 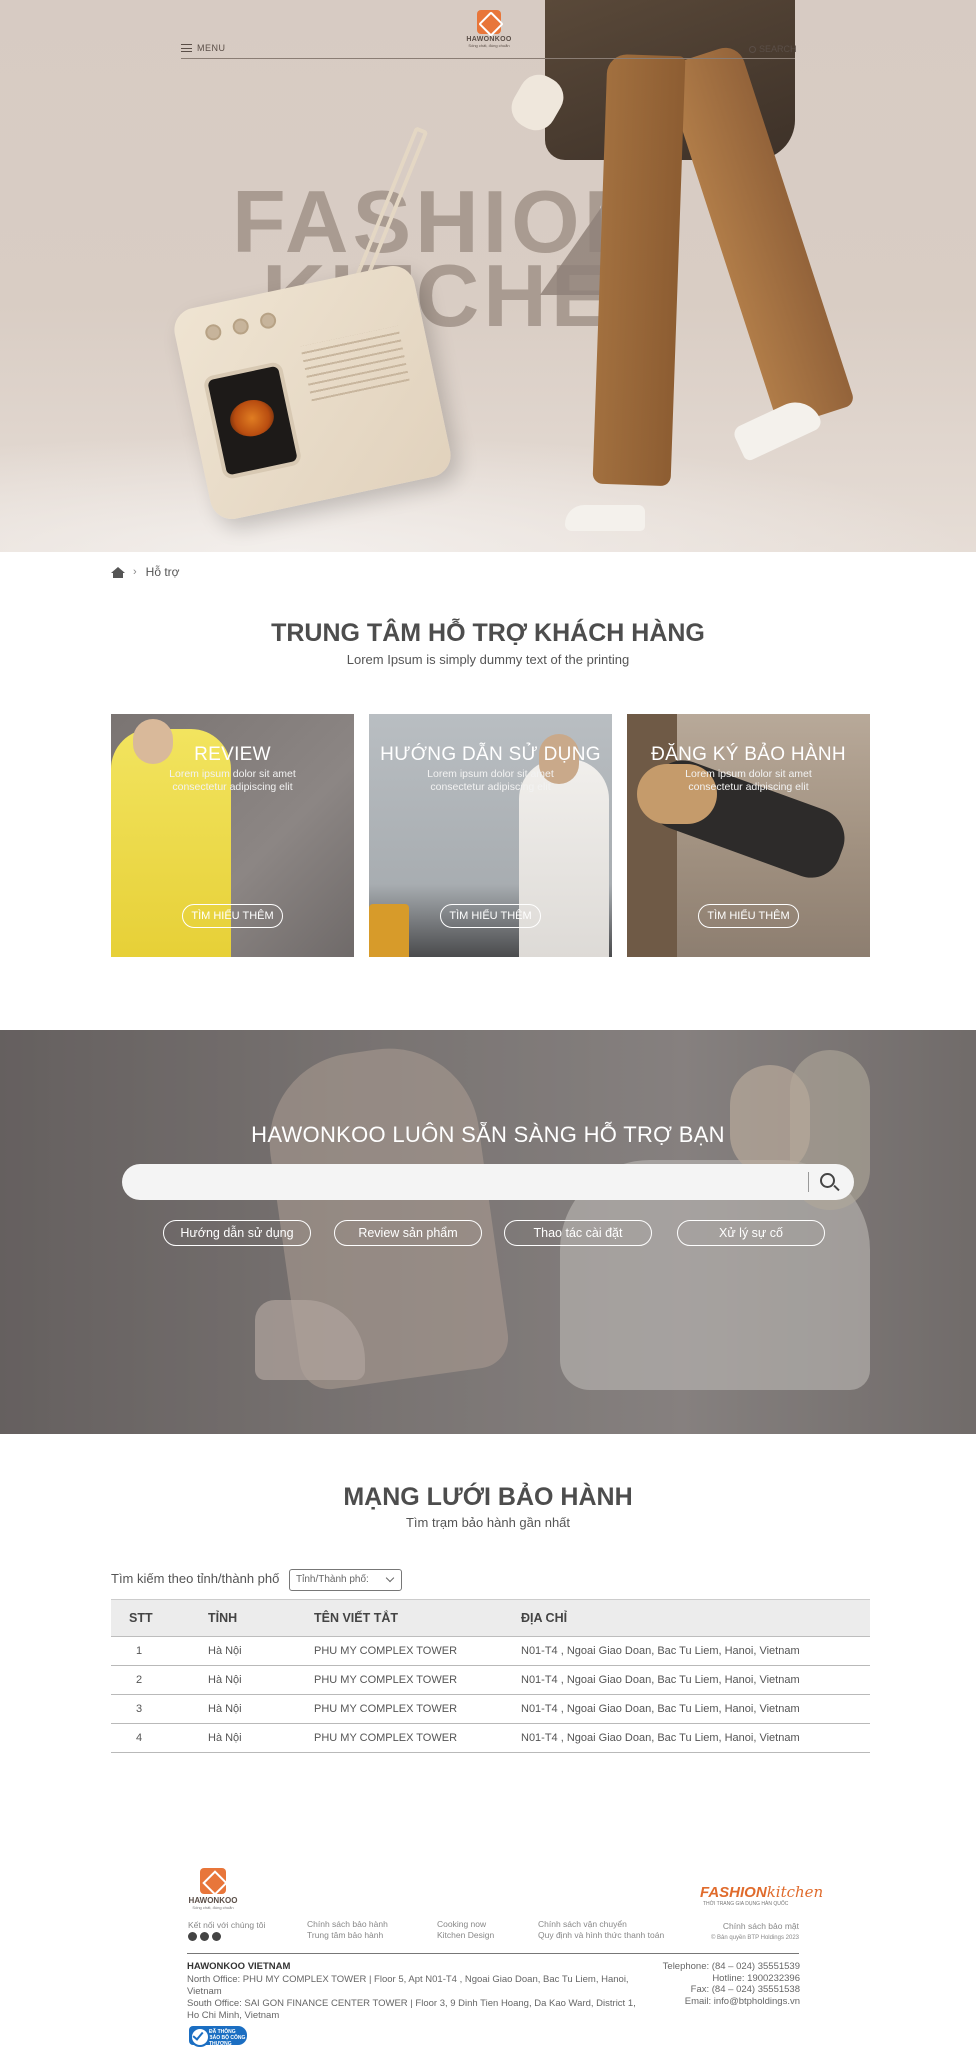 I want to click on home-icon, so click(x=118, y=572).